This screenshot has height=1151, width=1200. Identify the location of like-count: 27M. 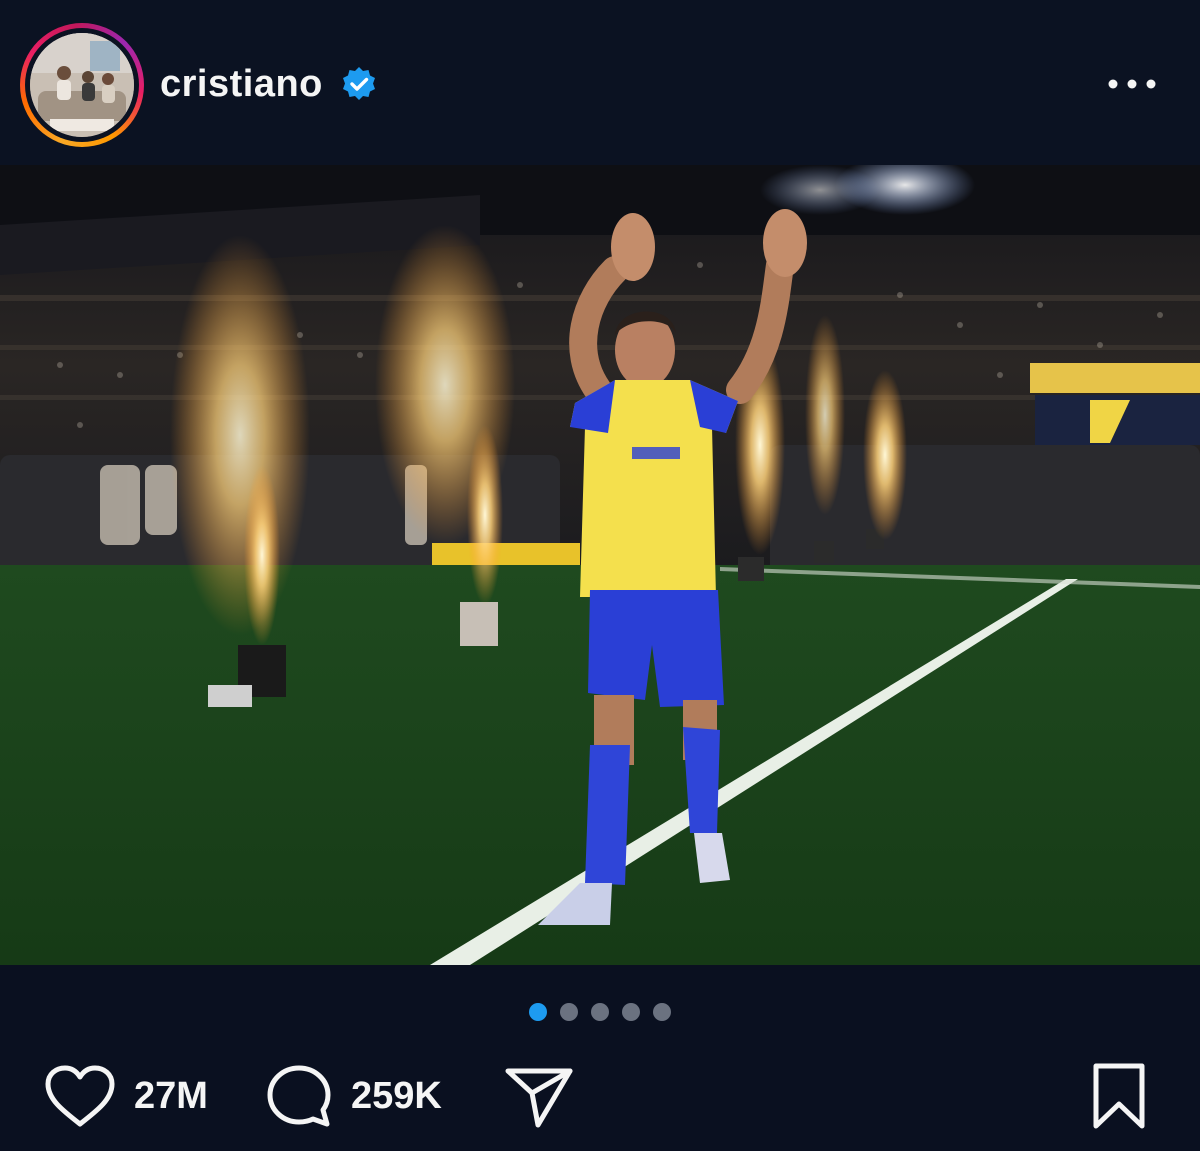
(171, 1096).